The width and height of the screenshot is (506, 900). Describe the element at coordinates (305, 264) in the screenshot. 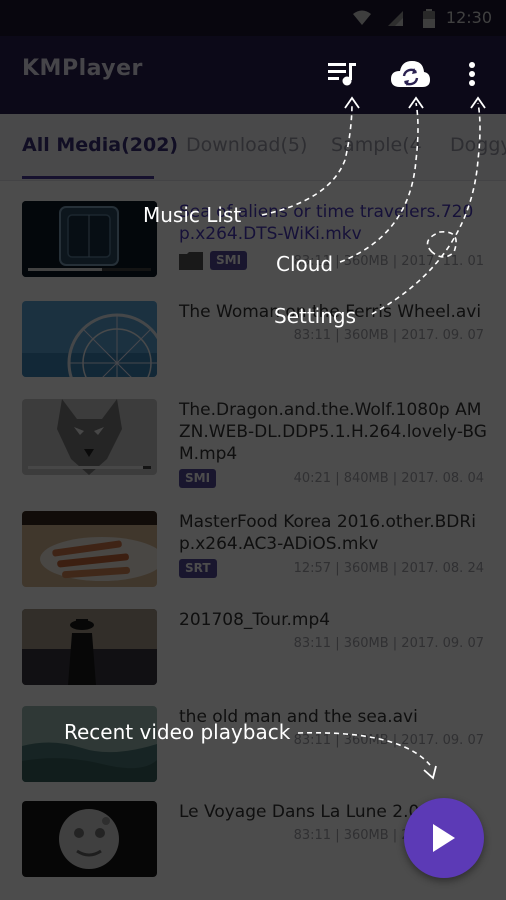

I see `tooltip-cloud: Cloud` at that location.